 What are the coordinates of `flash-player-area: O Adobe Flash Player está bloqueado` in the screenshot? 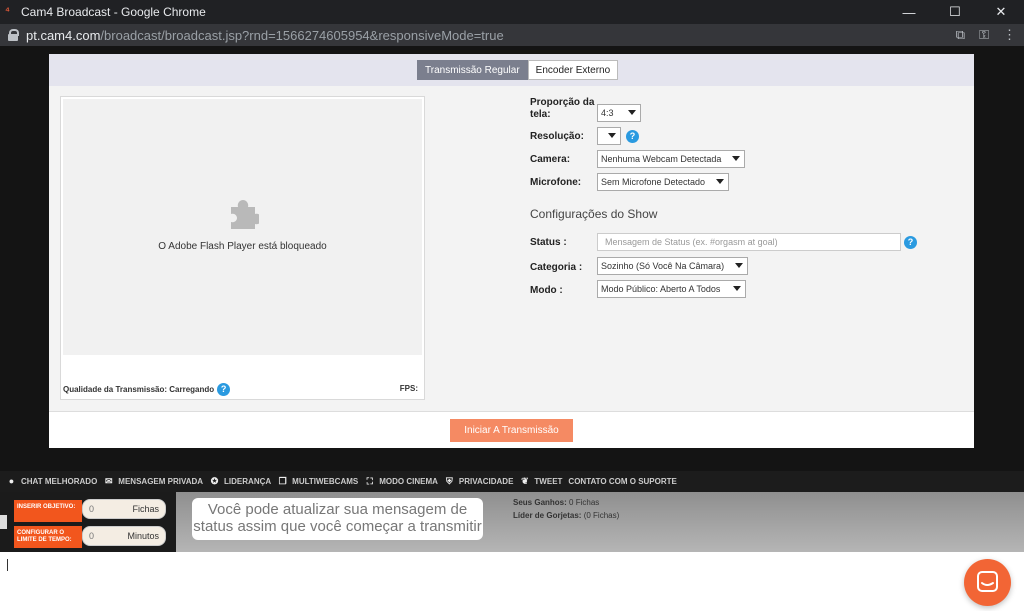 It's located at (242, 227).